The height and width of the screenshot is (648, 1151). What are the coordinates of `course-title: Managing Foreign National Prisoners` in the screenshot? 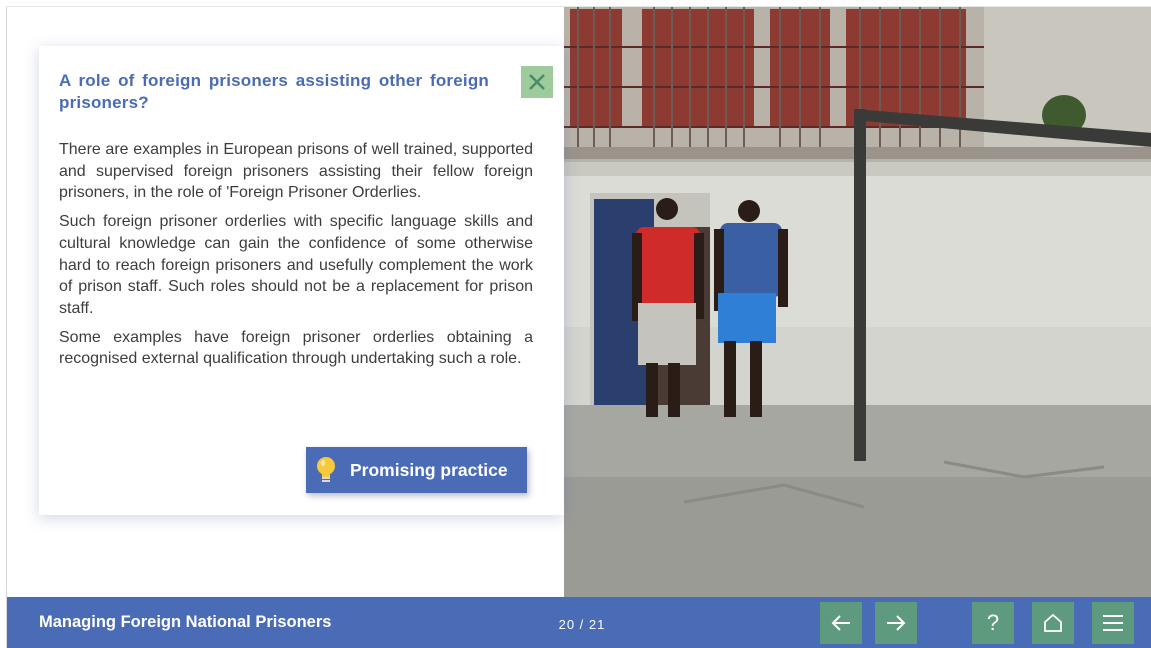 It's located at (185, 622).